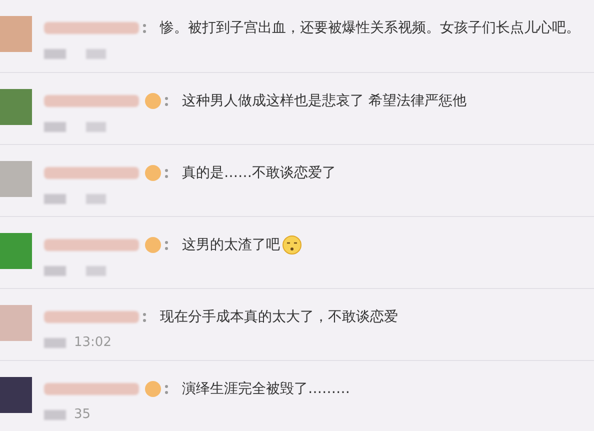  I want to click on comment-time: 35, so click(82, 415).